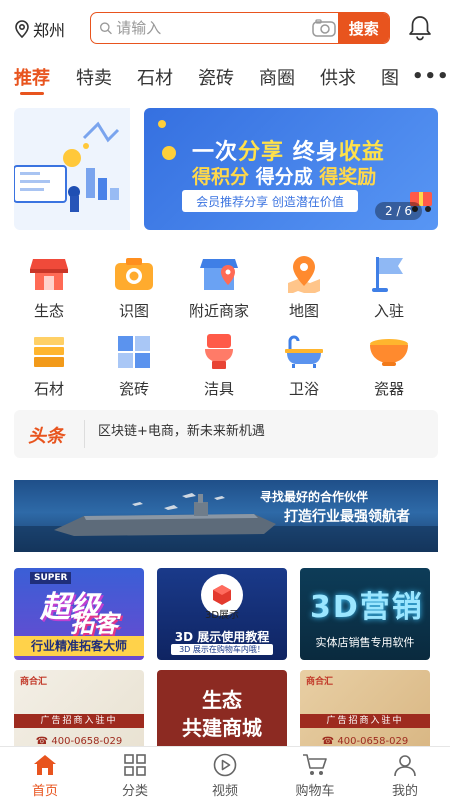 The image size is (450, 800). Describe the element at coordinates (226, 516) in the screenshot. I see `partner-ad-banner: 寻找最好的合作伙伴 打造行业最强领航者` at that location.